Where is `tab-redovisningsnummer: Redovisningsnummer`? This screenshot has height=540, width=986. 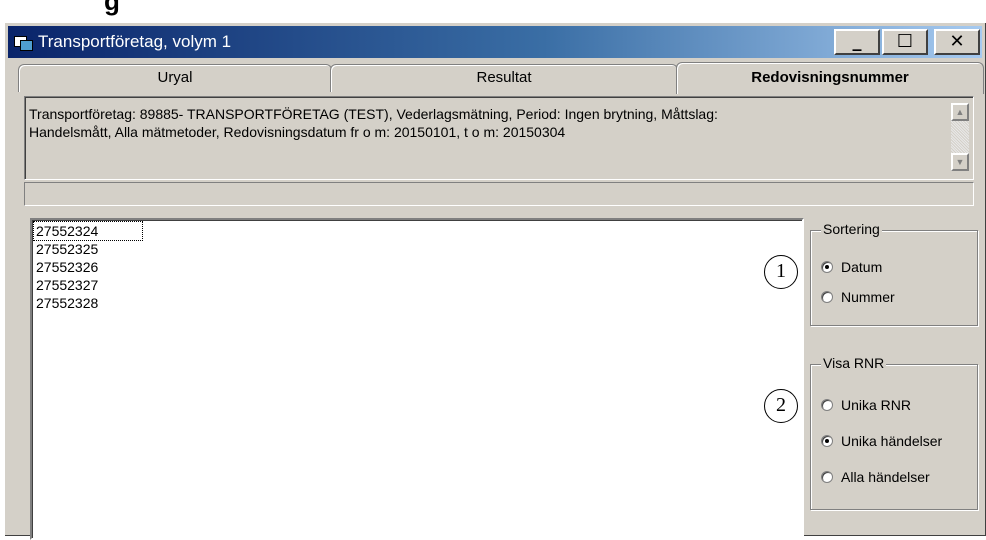 tab-redovisningsnummer: Redovisningsnummer is located at coordinates (830, 78).